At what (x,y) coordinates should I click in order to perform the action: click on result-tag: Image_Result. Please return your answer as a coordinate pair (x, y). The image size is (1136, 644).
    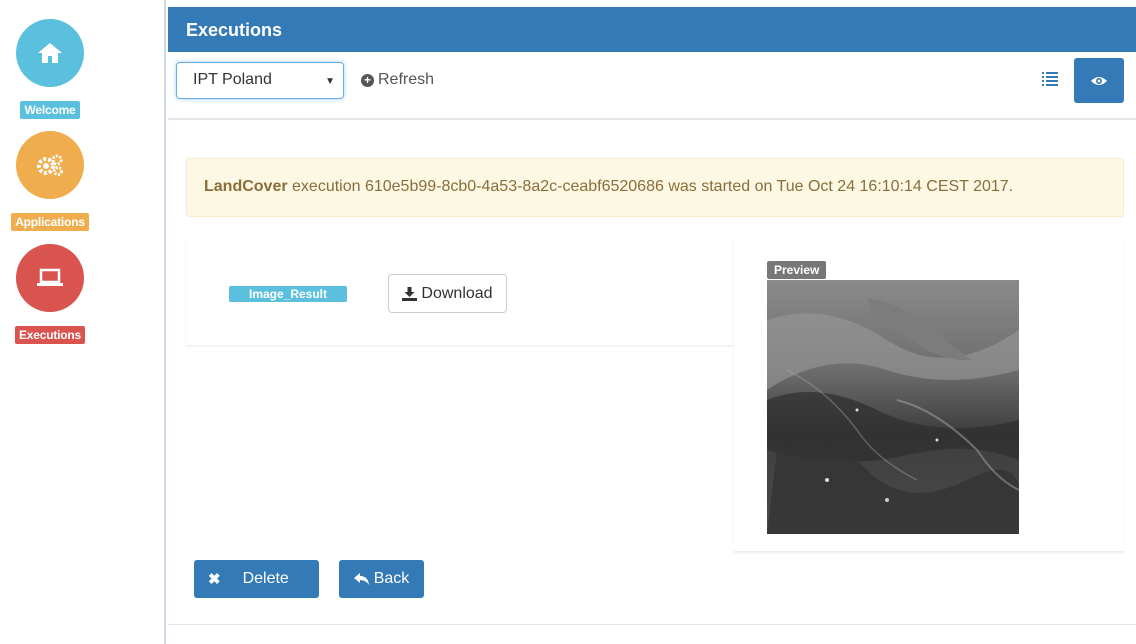
    Looking at the image, I should click on (288, 294).